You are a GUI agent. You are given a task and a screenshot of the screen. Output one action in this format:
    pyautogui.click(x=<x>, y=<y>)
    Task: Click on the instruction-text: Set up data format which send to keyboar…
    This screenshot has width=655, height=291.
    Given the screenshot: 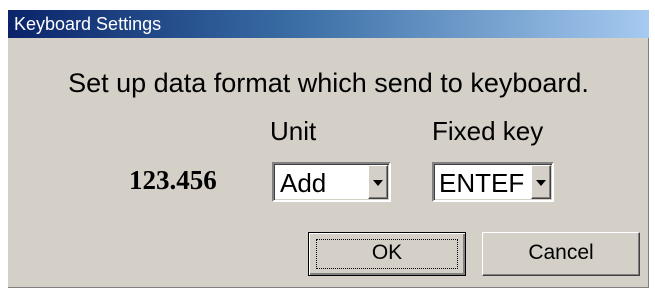 What is the action you would take?
    pyautogui.click(x=328, y=83)
    